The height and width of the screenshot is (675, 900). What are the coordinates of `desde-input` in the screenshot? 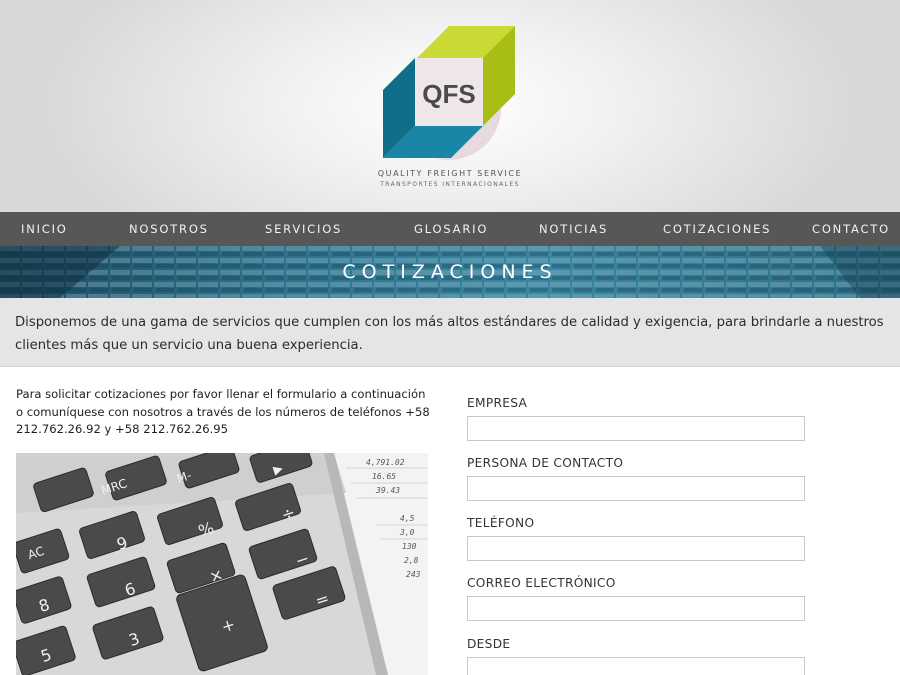 It's located at (636, 666).